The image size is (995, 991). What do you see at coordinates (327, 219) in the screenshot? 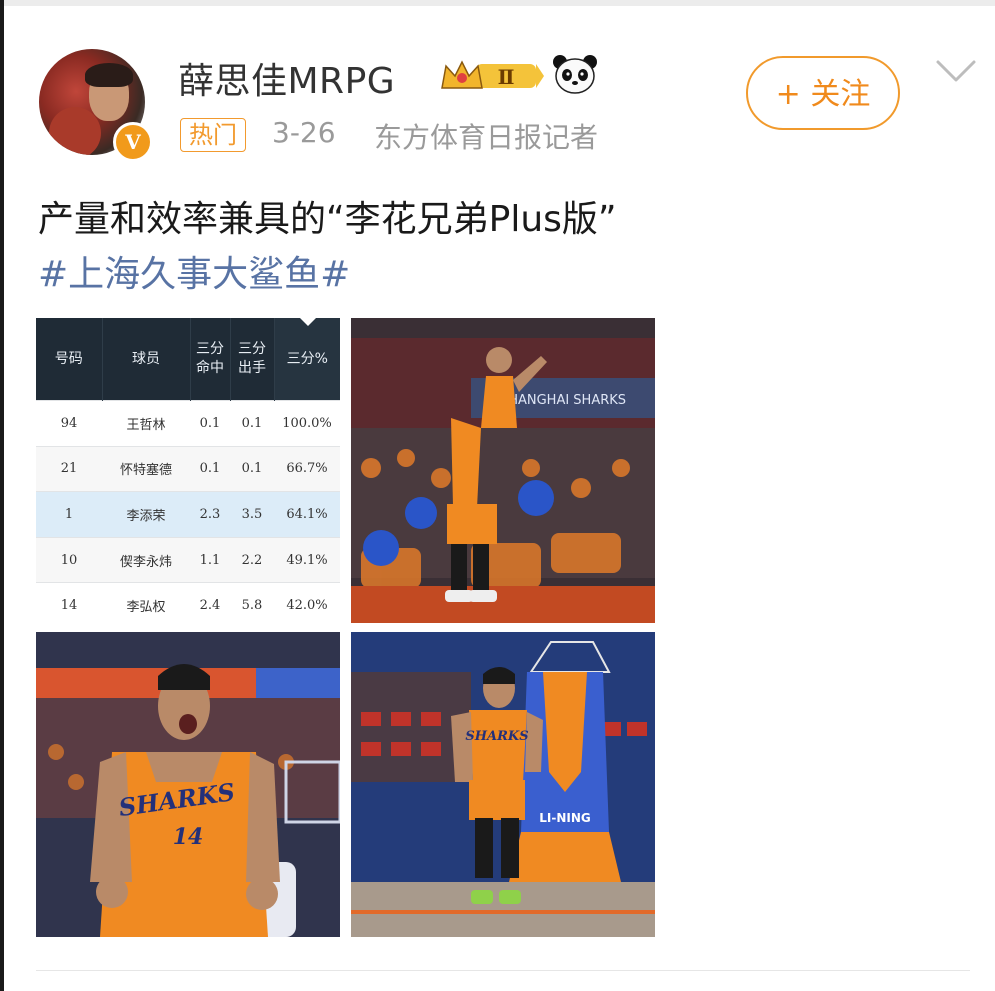
I see `post-text: 产量和效率兼具的“李花兄弟Plus版”` at bounding box center [327, 219].